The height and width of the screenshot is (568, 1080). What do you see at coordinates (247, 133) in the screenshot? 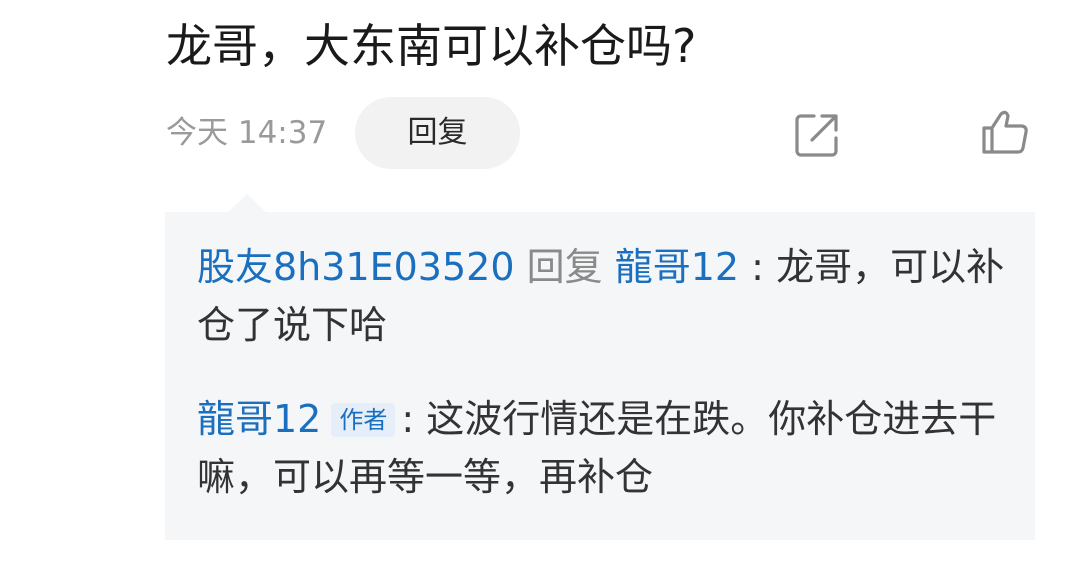
I see `comment-time: 今天 14:37` at bounding box center [247, 133].